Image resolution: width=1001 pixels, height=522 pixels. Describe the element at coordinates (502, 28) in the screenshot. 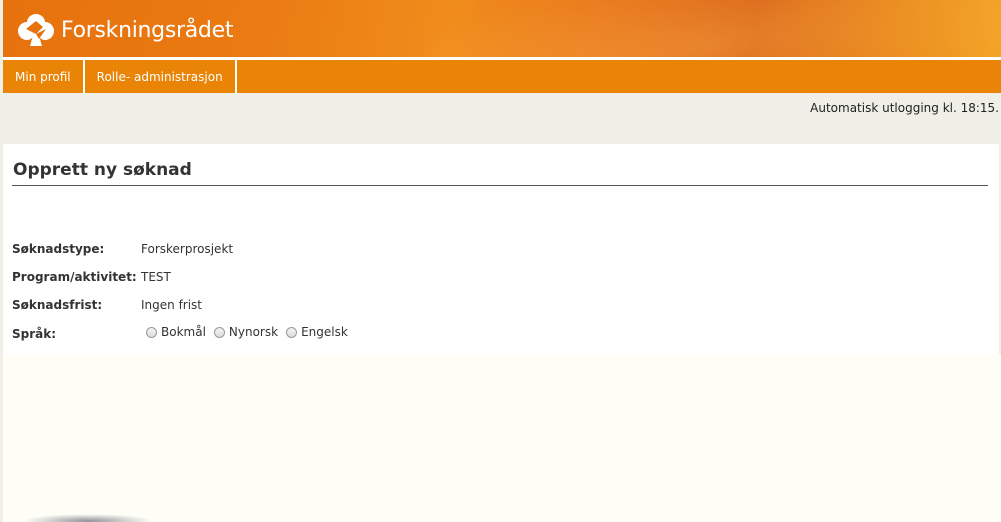

I see `header-banner: Forskningsrådet` at that location.